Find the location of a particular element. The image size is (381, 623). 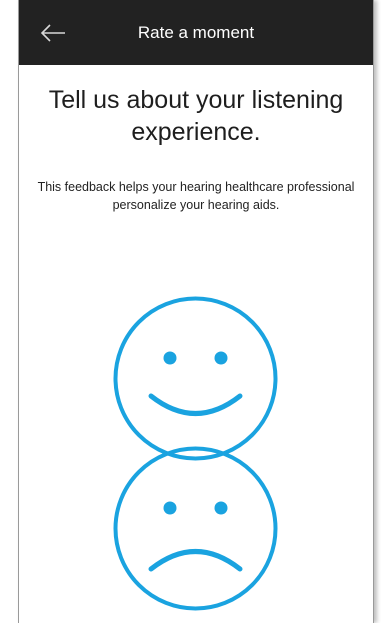

page-title: Rate a moment is located at coordinates (196, 32).